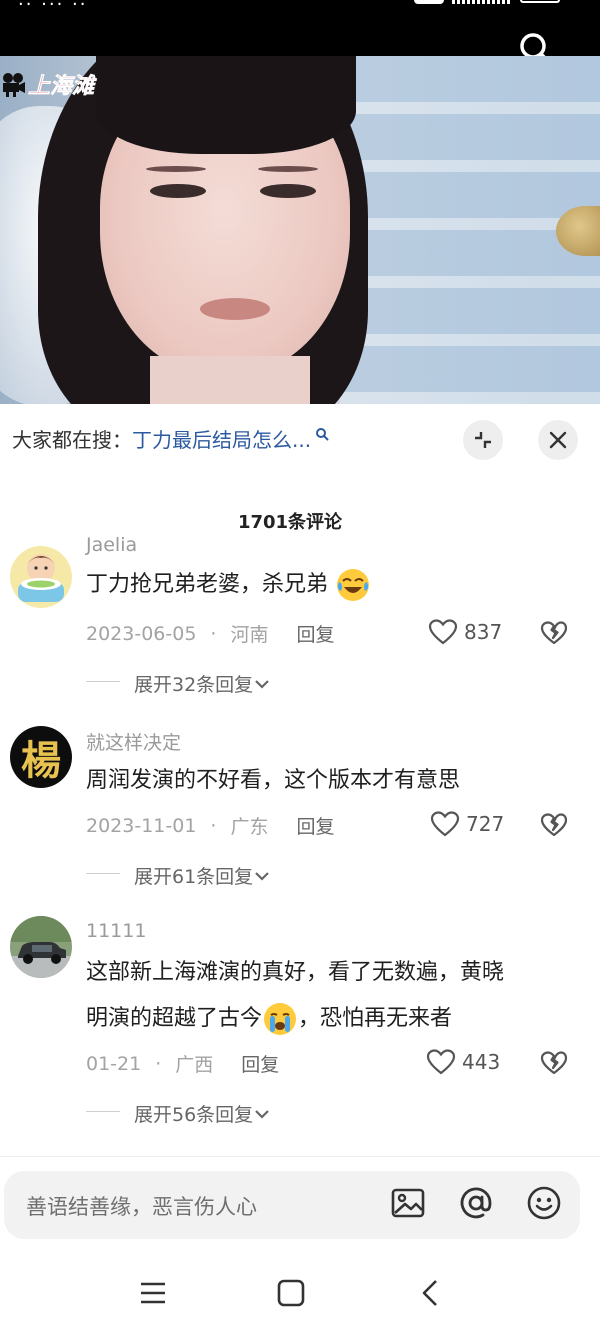 Image resolution: width=600 pixels, height=1333 pixels. What do you see at coordinates (288, 191) in the screenshot?
I see `video-eye-right` at bounding box center [288, 191].